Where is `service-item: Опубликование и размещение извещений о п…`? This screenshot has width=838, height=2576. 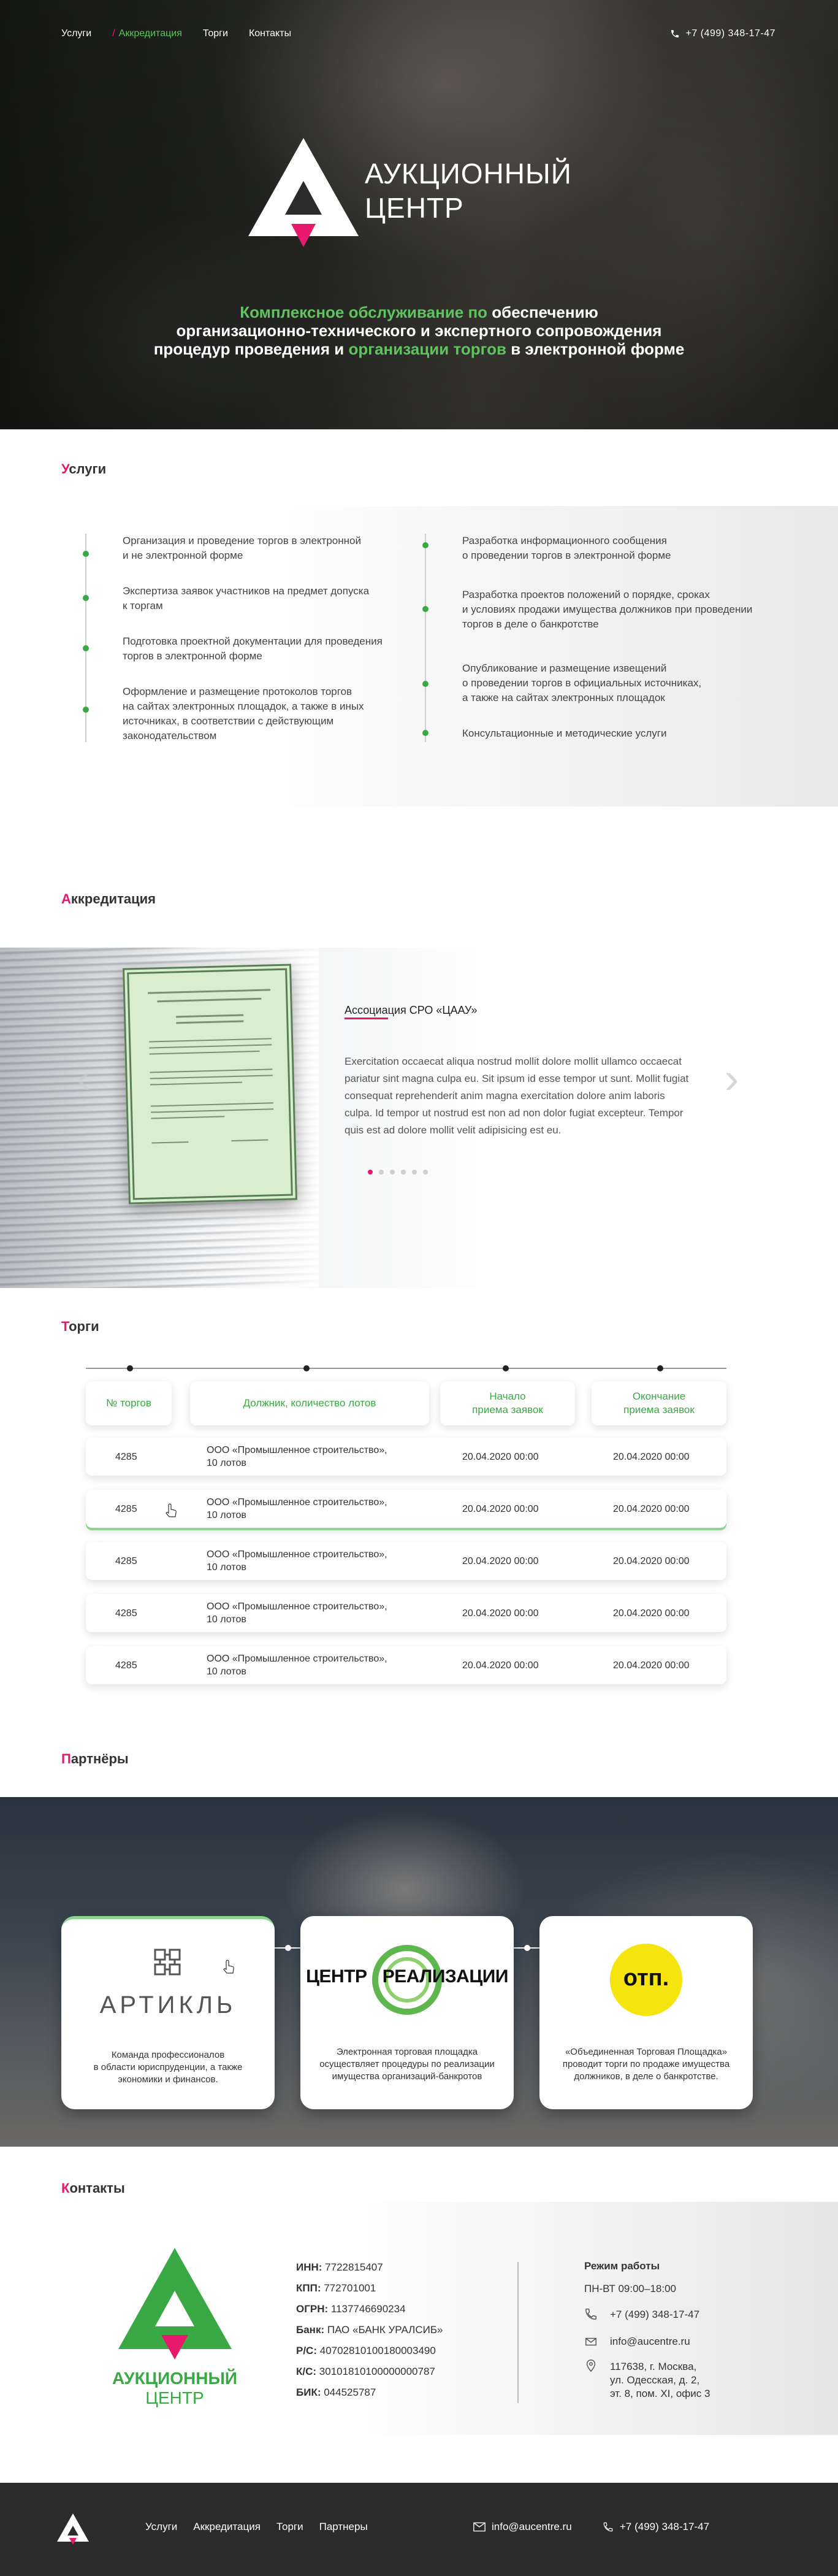
service-item: Опубликование и размещение извещений о п… is located at coordinates (582, 682).